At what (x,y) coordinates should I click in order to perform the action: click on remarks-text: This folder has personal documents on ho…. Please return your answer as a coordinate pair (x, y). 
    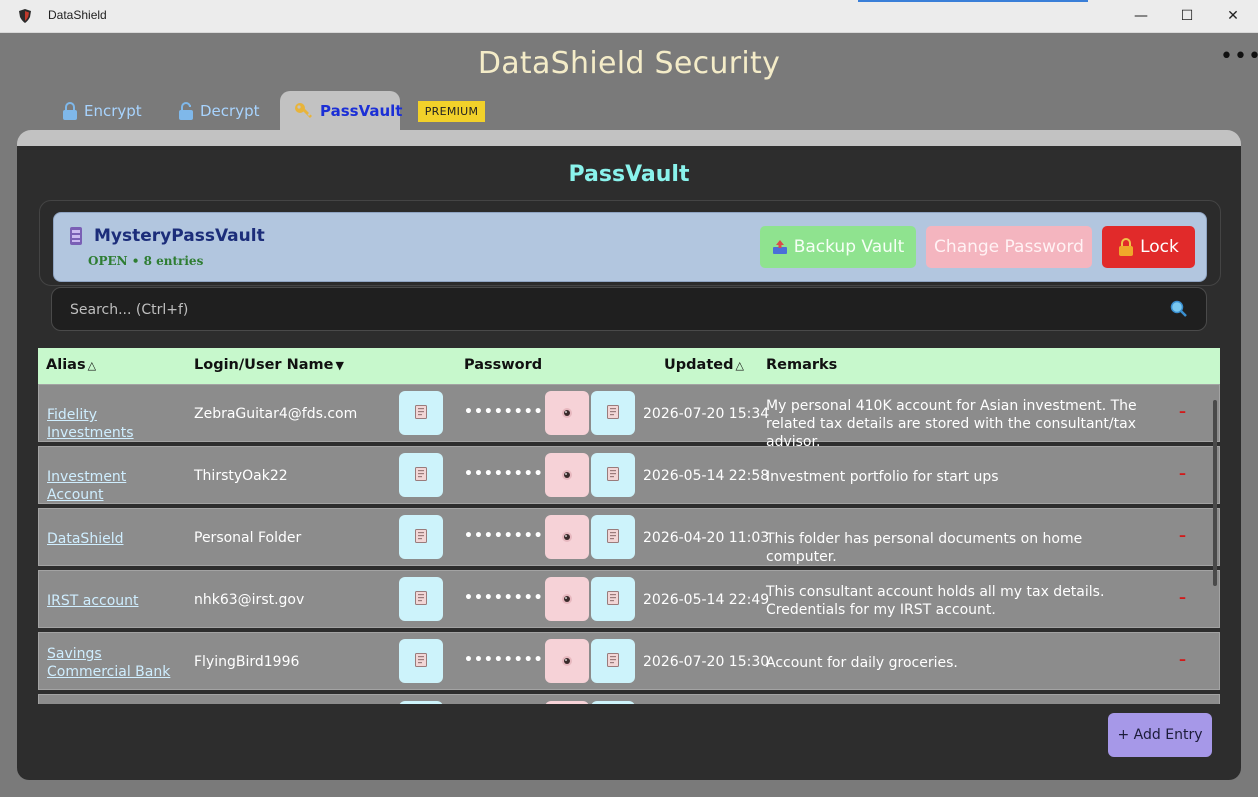
    Looking at the image, I should click on (924, 548).